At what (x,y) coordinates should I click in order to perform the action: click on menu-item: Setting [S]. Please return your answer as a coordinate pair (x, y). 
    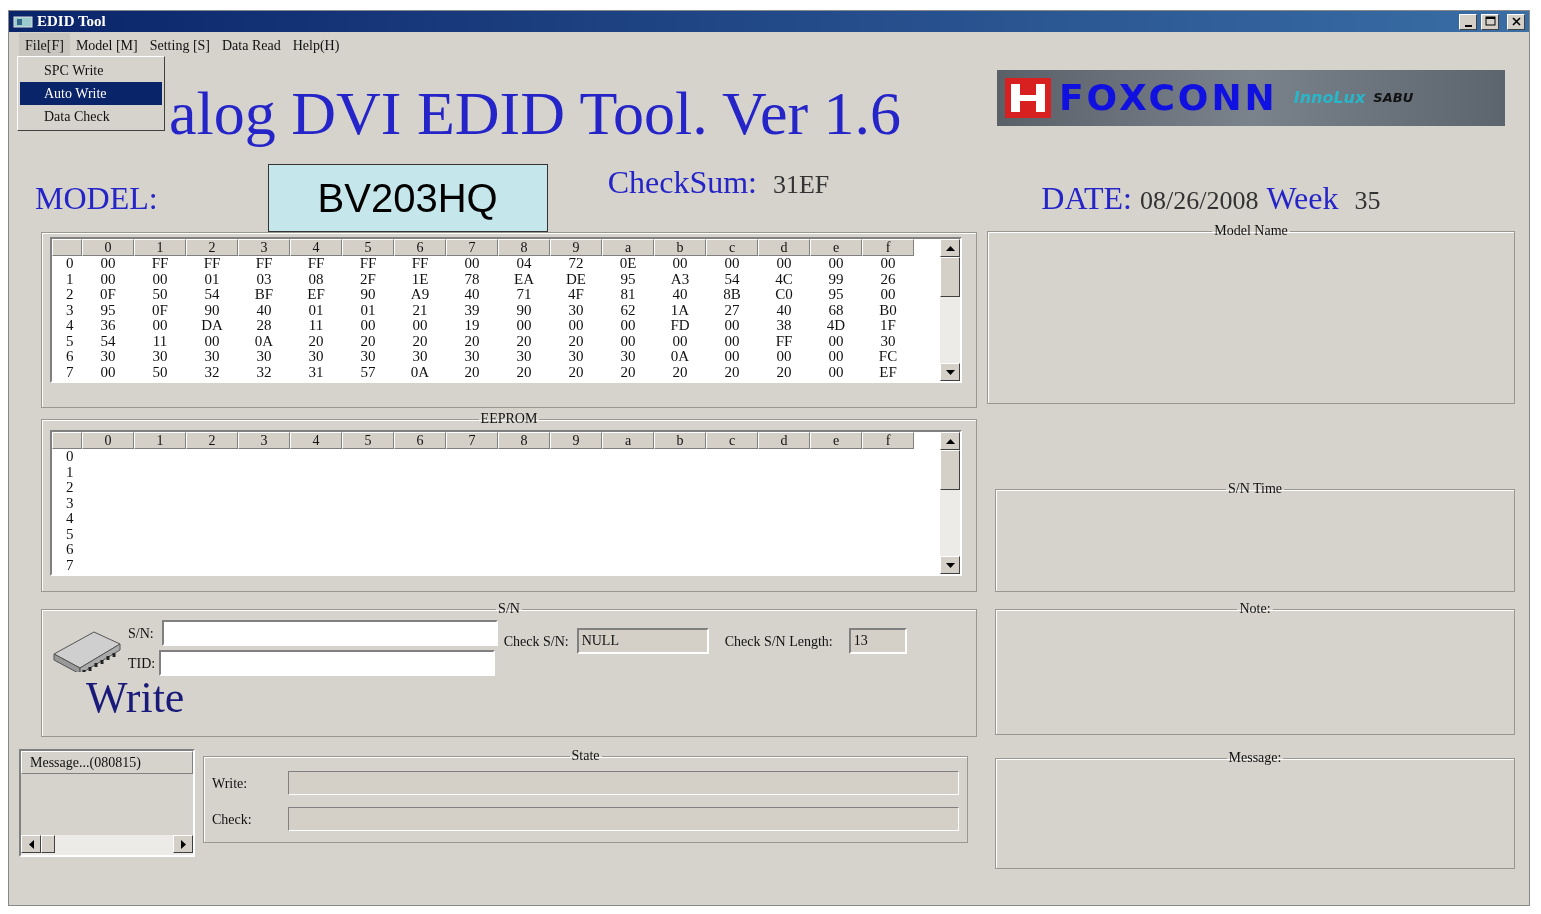
    Looking at the image, I should click on (179, 45).